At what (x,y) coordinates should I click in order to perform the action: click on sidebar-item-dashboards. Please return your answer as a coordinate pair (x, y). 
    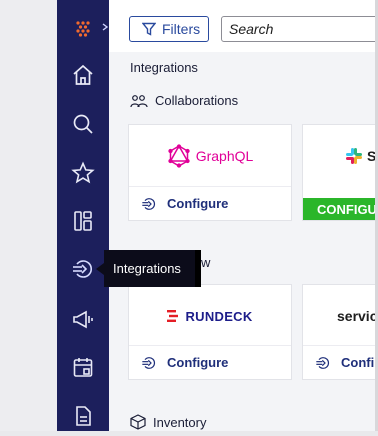
    Looking at the image, I should click on (83, 221).